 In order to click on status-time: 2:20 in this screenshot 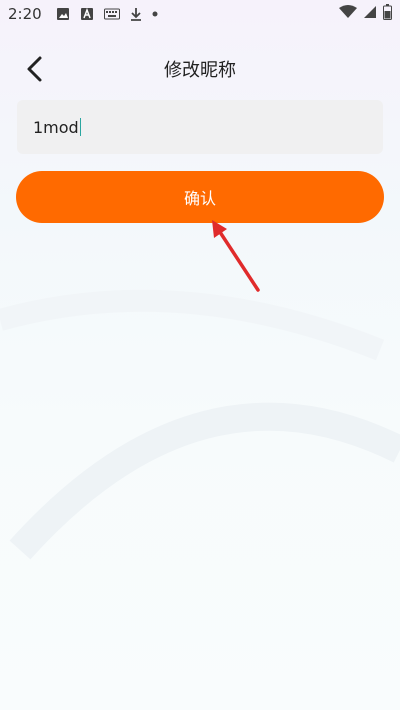, I will do `click(25, 14)`.